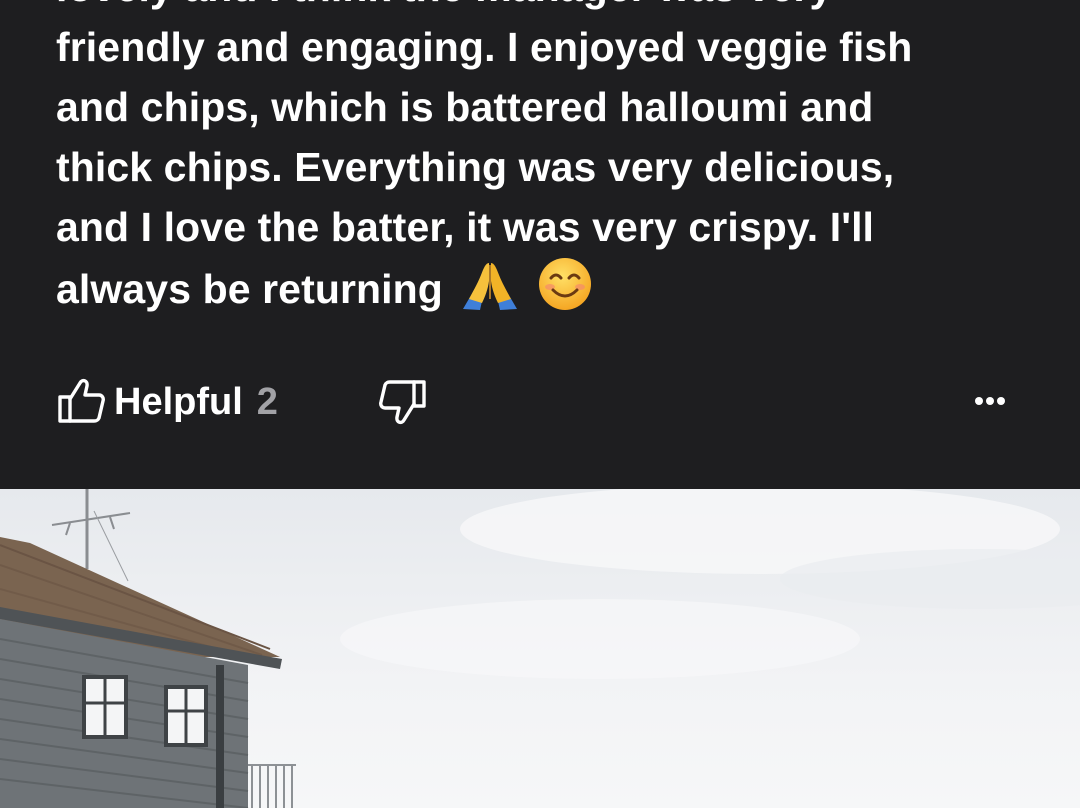 The image size is (1080, 808). Describe the element at coordinates (249, 289) in the screenshot. I see `review-line-text: always be returning` at that location.